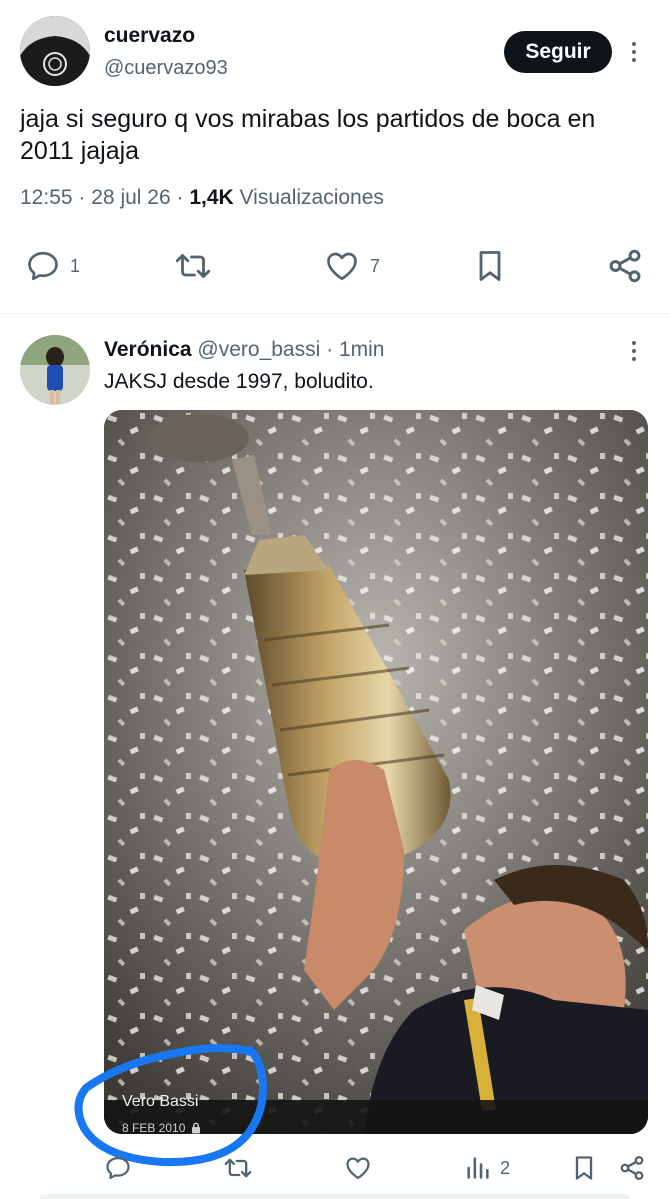  Describe the element at coordinates (166, 68) in the screenshot. I see `tweet1-handle: @cuervazo93` at that location.